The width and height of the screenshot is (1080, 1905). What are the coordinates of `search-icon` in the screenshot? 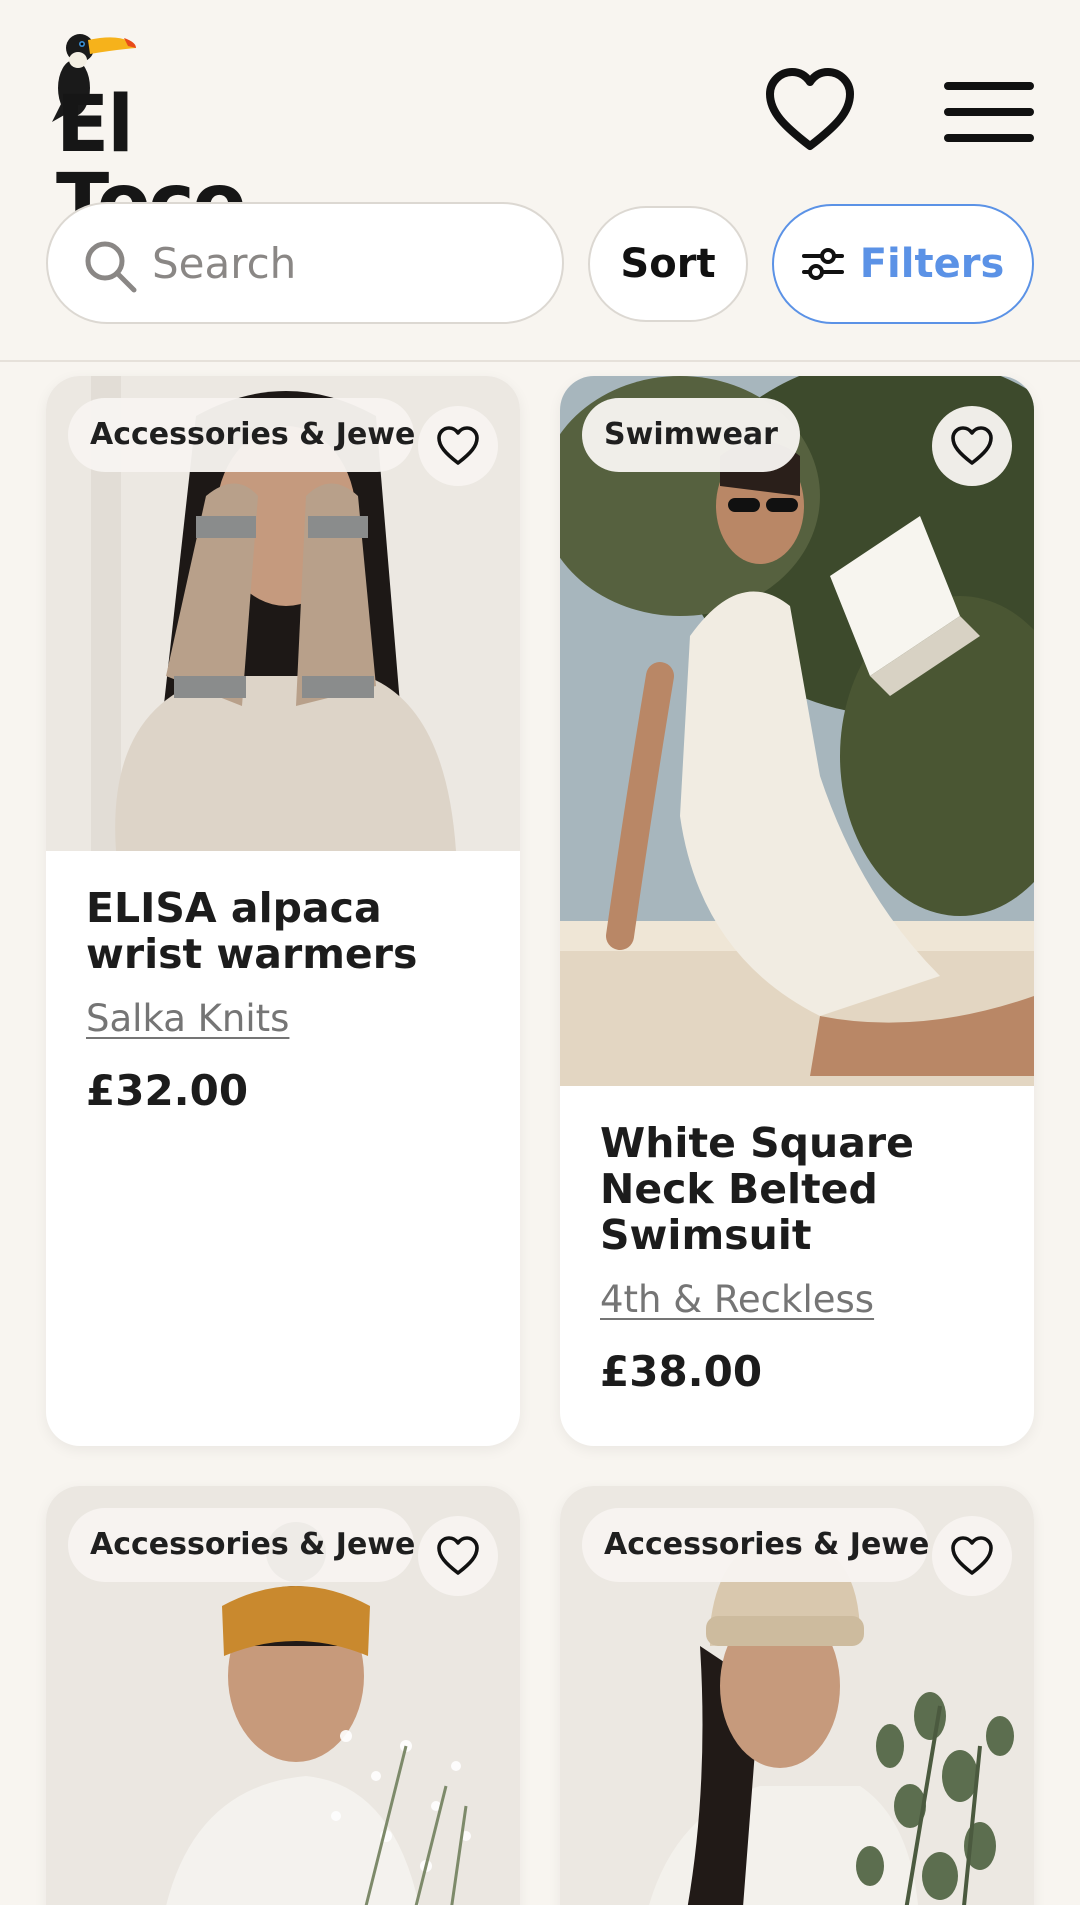 It's located at (111, 267).